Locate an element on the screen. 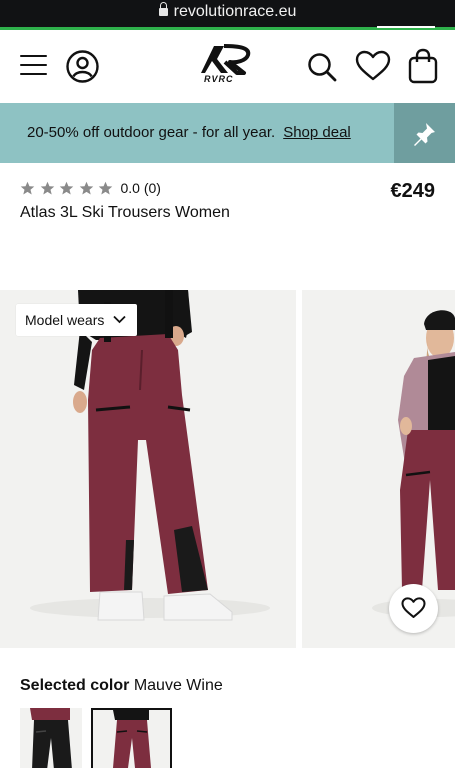 The image size is (455, 768). site-header: RVRC is located at coordinates (227, 66).